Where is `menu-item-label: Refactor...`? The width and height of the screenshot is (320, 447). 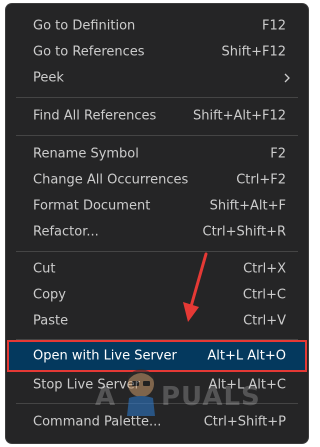 menu-item-label: Refactor... is located at coordinates (66, 232).